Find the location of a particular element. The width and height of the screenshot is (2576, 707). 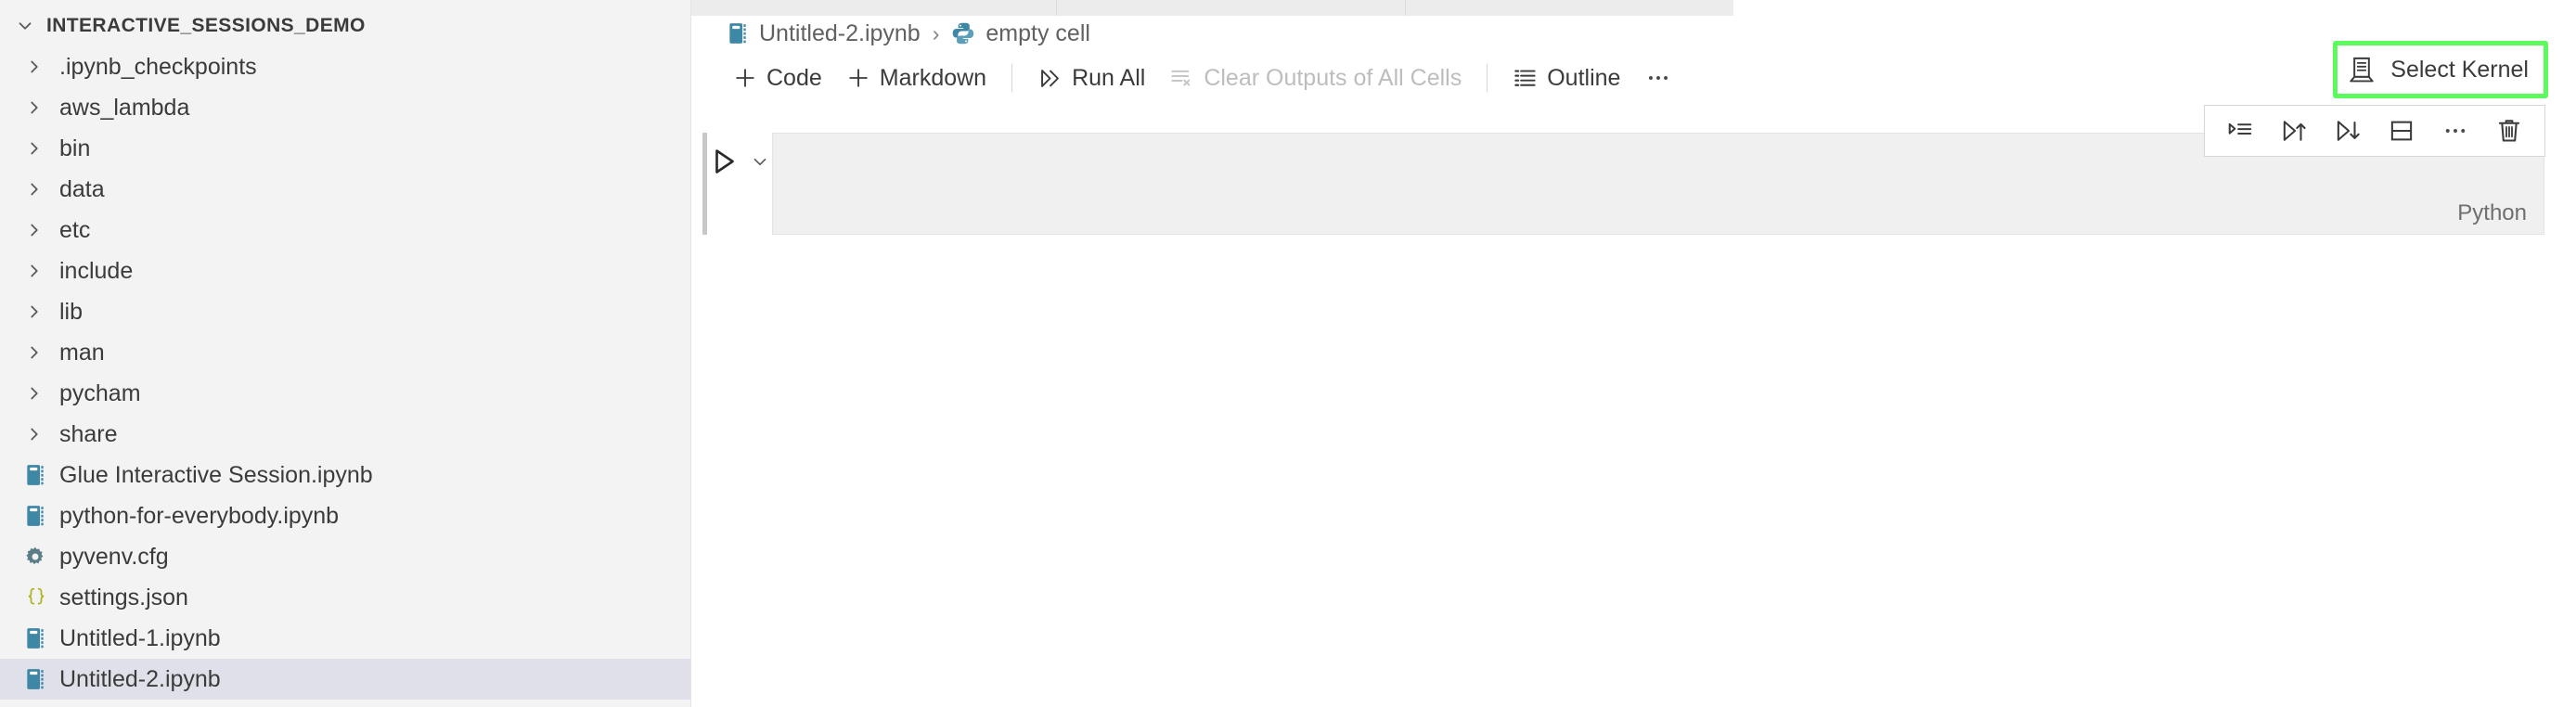

clear-outputs-button: Clear Outputs of All Cells is located at coordinates (1316, 78).